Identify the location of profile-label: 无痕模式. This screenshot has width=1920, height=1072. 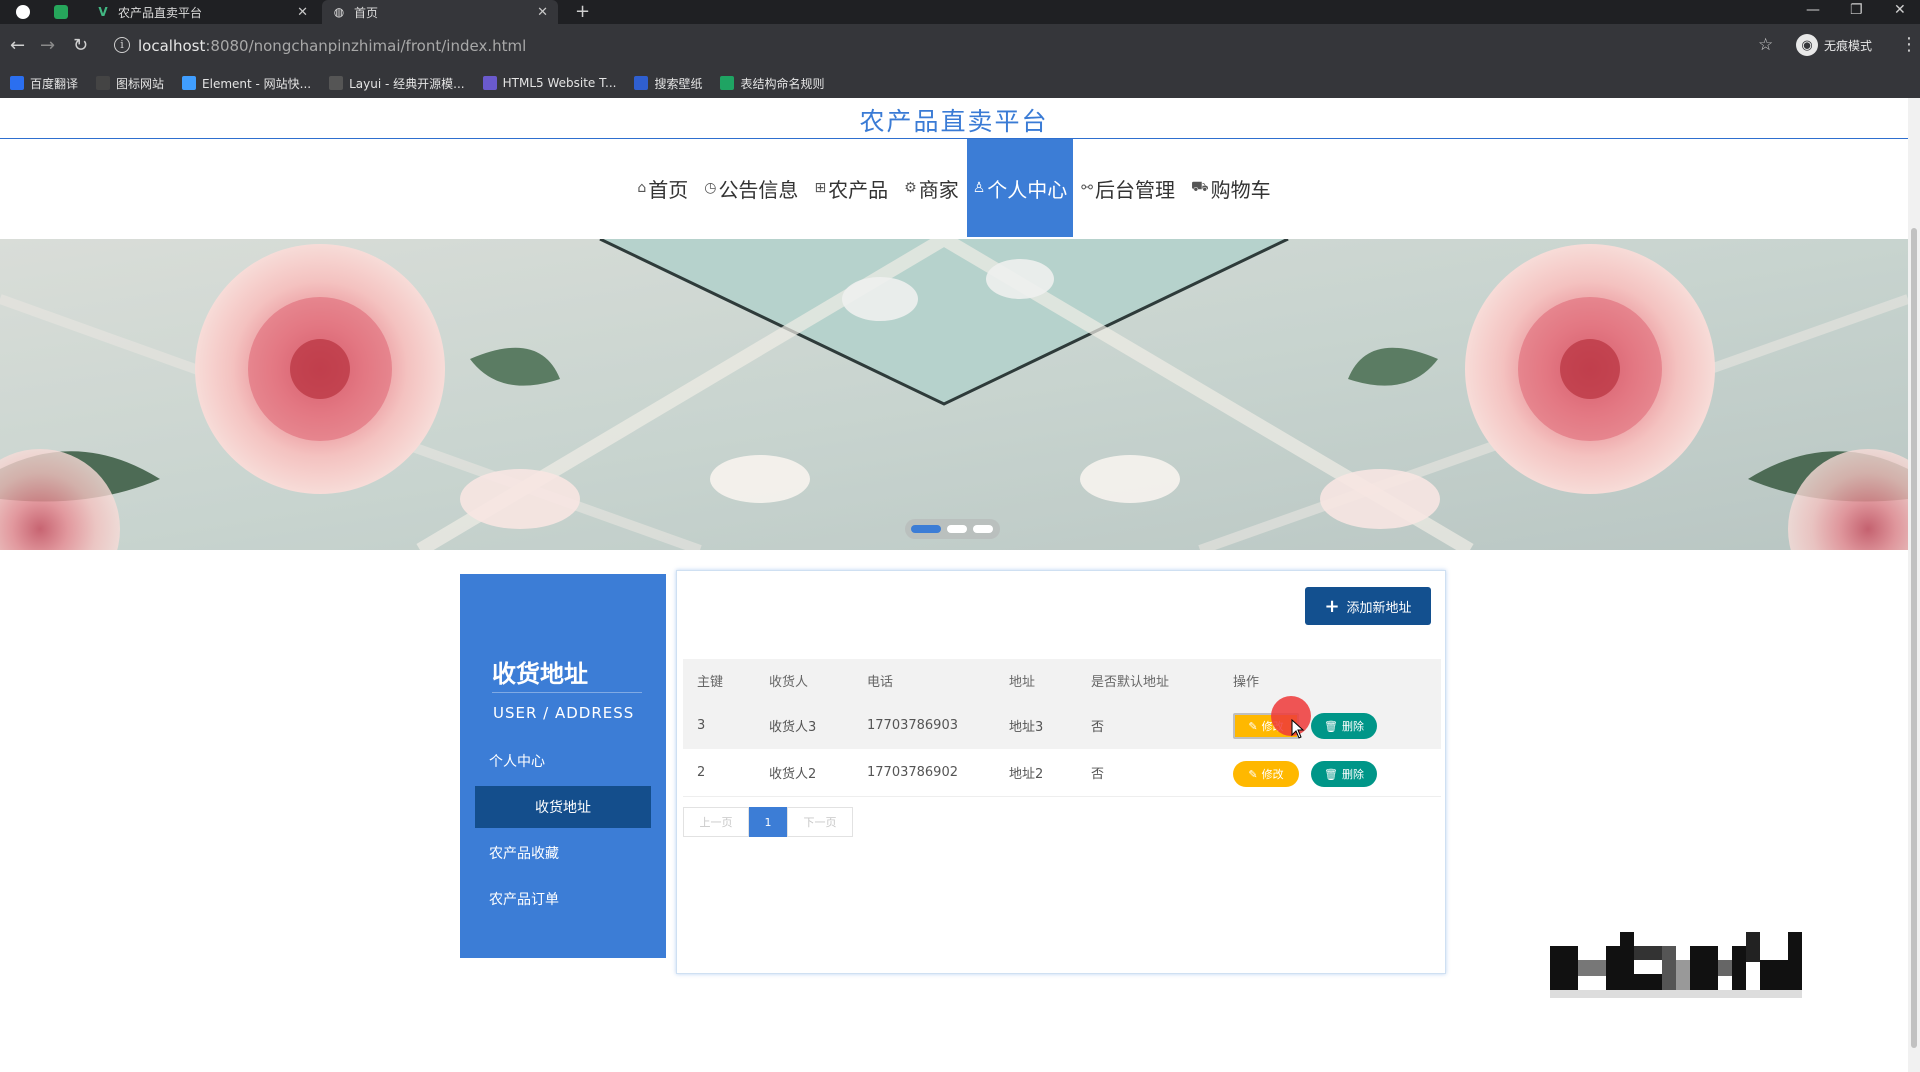
(1848, 45).